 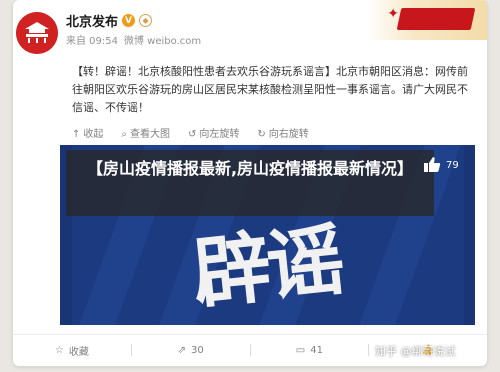 I want to click on avatar, so click(x=37, y=33).